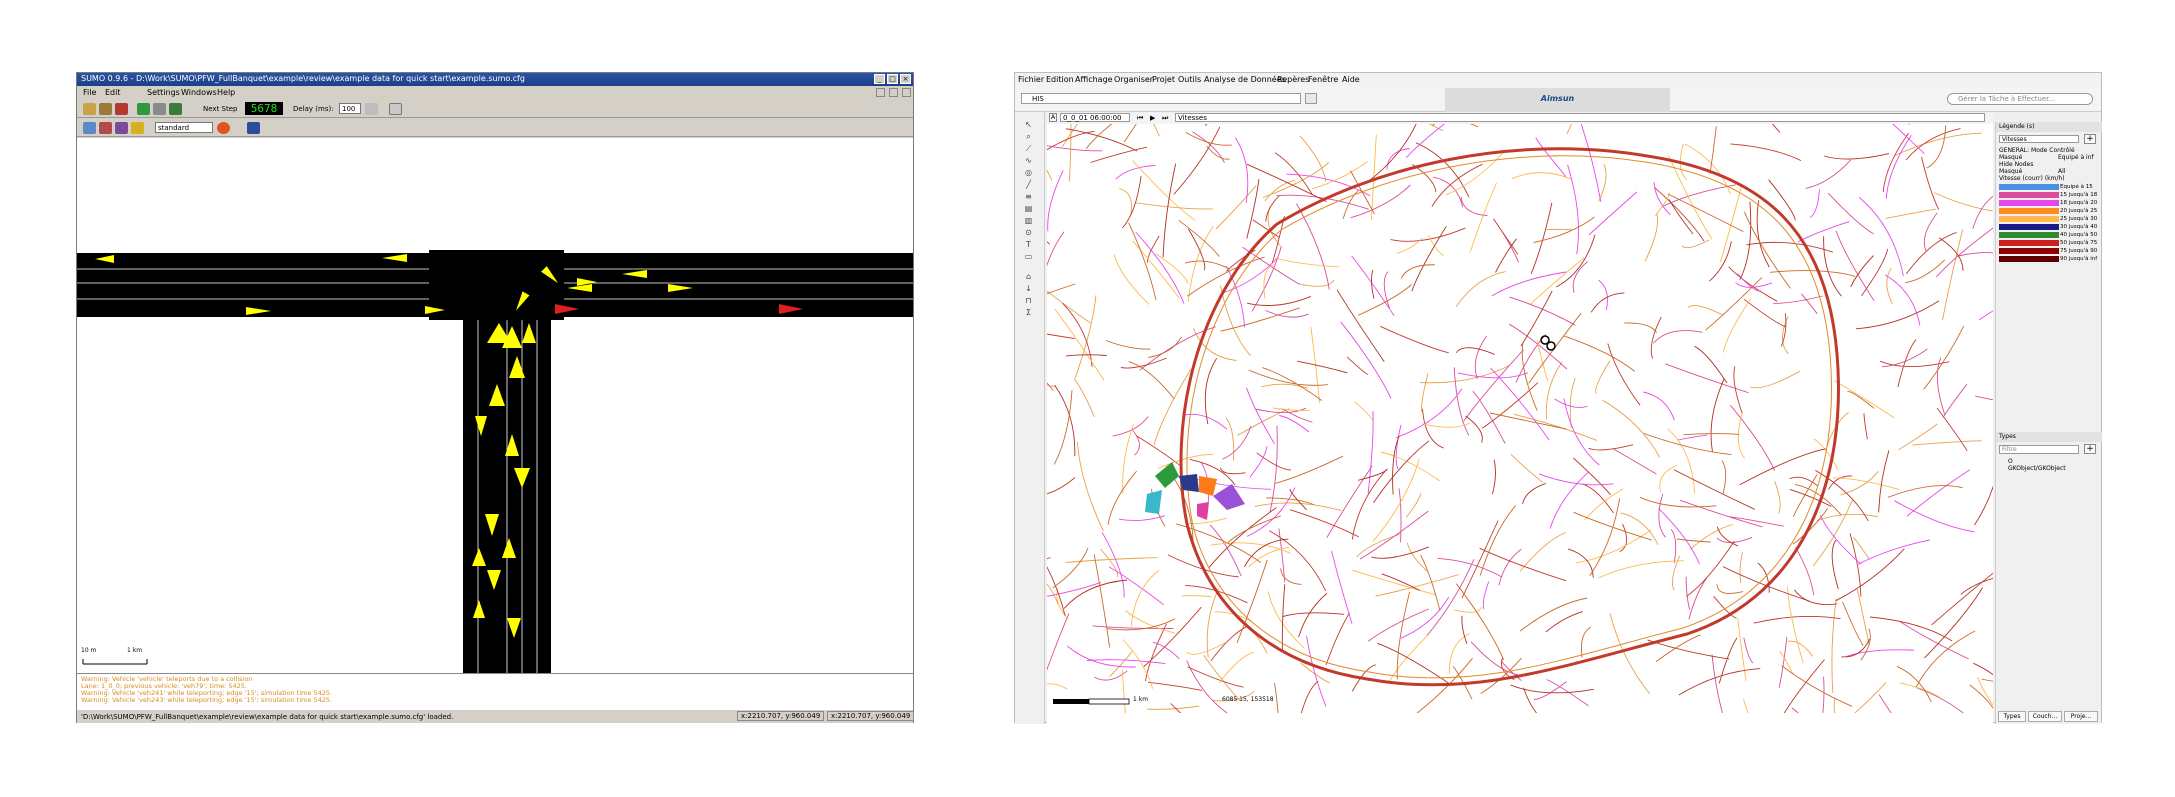  What do you see at coordinates (1293, 79) in the screenshot?
I see `menu-reperes: Repères` at bounding box center [1293, 79].